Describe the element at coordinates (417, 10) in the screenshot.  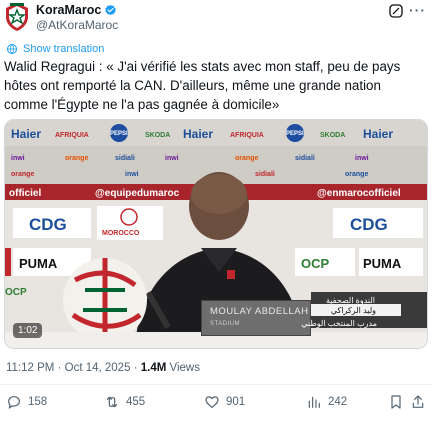
I see `more-icon: ···` at that location.